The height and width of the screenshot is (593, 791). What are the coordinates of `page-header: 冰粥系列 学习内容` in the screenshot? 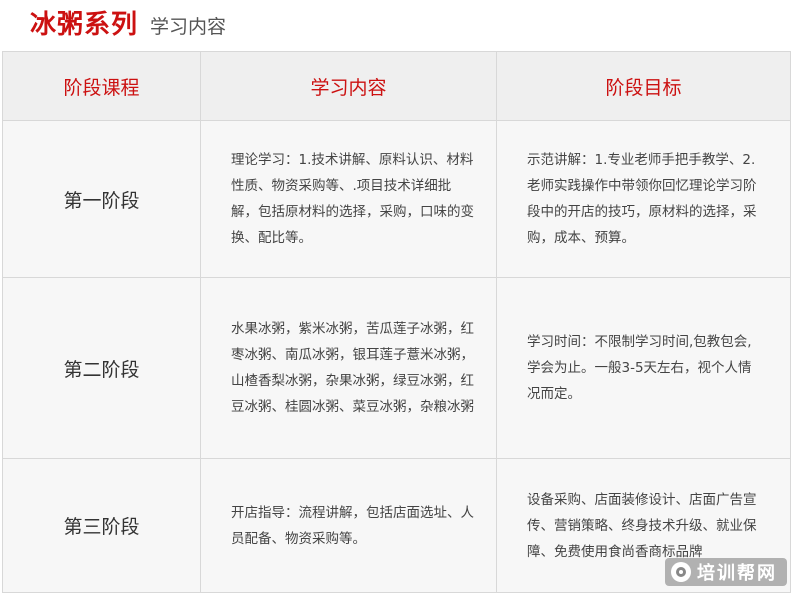 It's located at (128, 22).